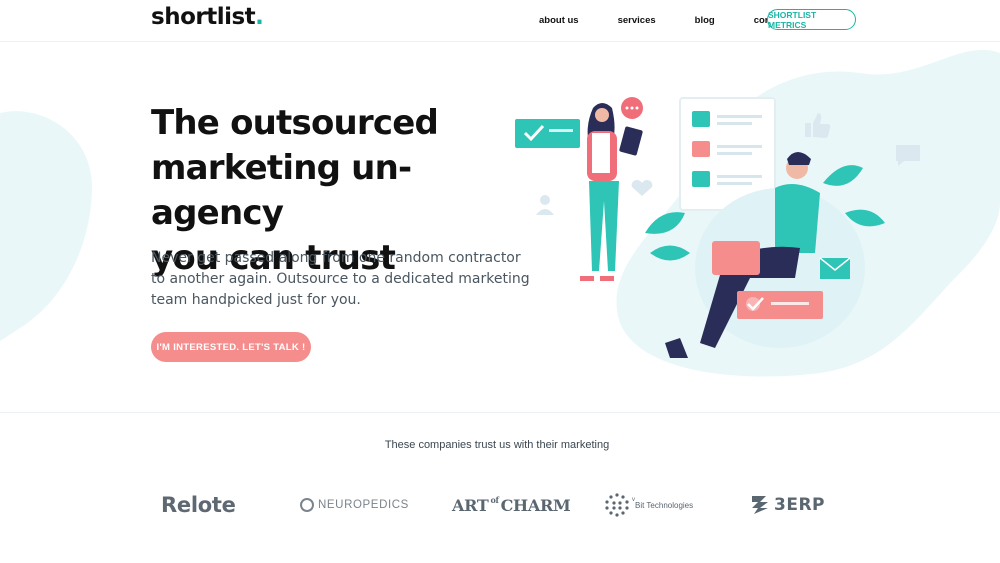 Image resolution: width=1000 pixels, height=563 pixels. What do you see at coordinates (835, 268) in the screenshot?
I see `envelope-icon` at bounding box center [835, 268].